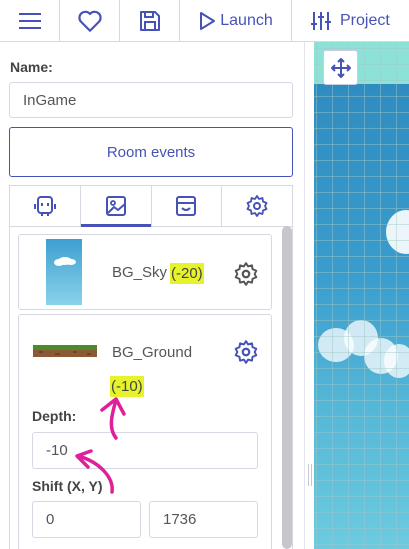 The width and height of the screenshot is (409, 549). I want to click on sky-settings-button, so click(246, 276).